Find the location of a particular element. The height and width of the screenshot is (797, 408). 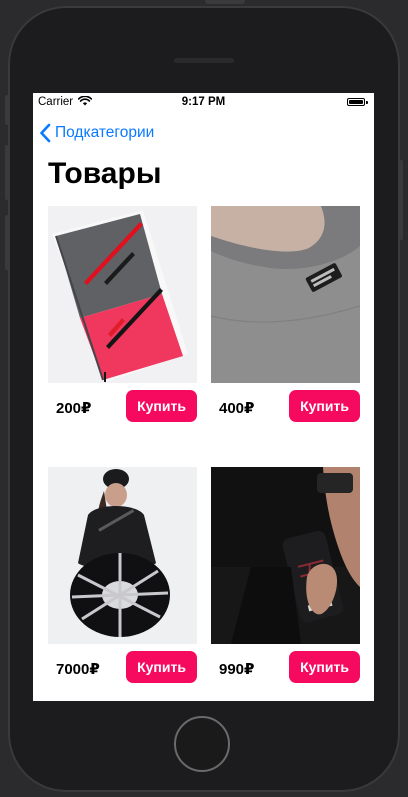

product-card: 200₽ Купить is located at coordinates (122, 318).